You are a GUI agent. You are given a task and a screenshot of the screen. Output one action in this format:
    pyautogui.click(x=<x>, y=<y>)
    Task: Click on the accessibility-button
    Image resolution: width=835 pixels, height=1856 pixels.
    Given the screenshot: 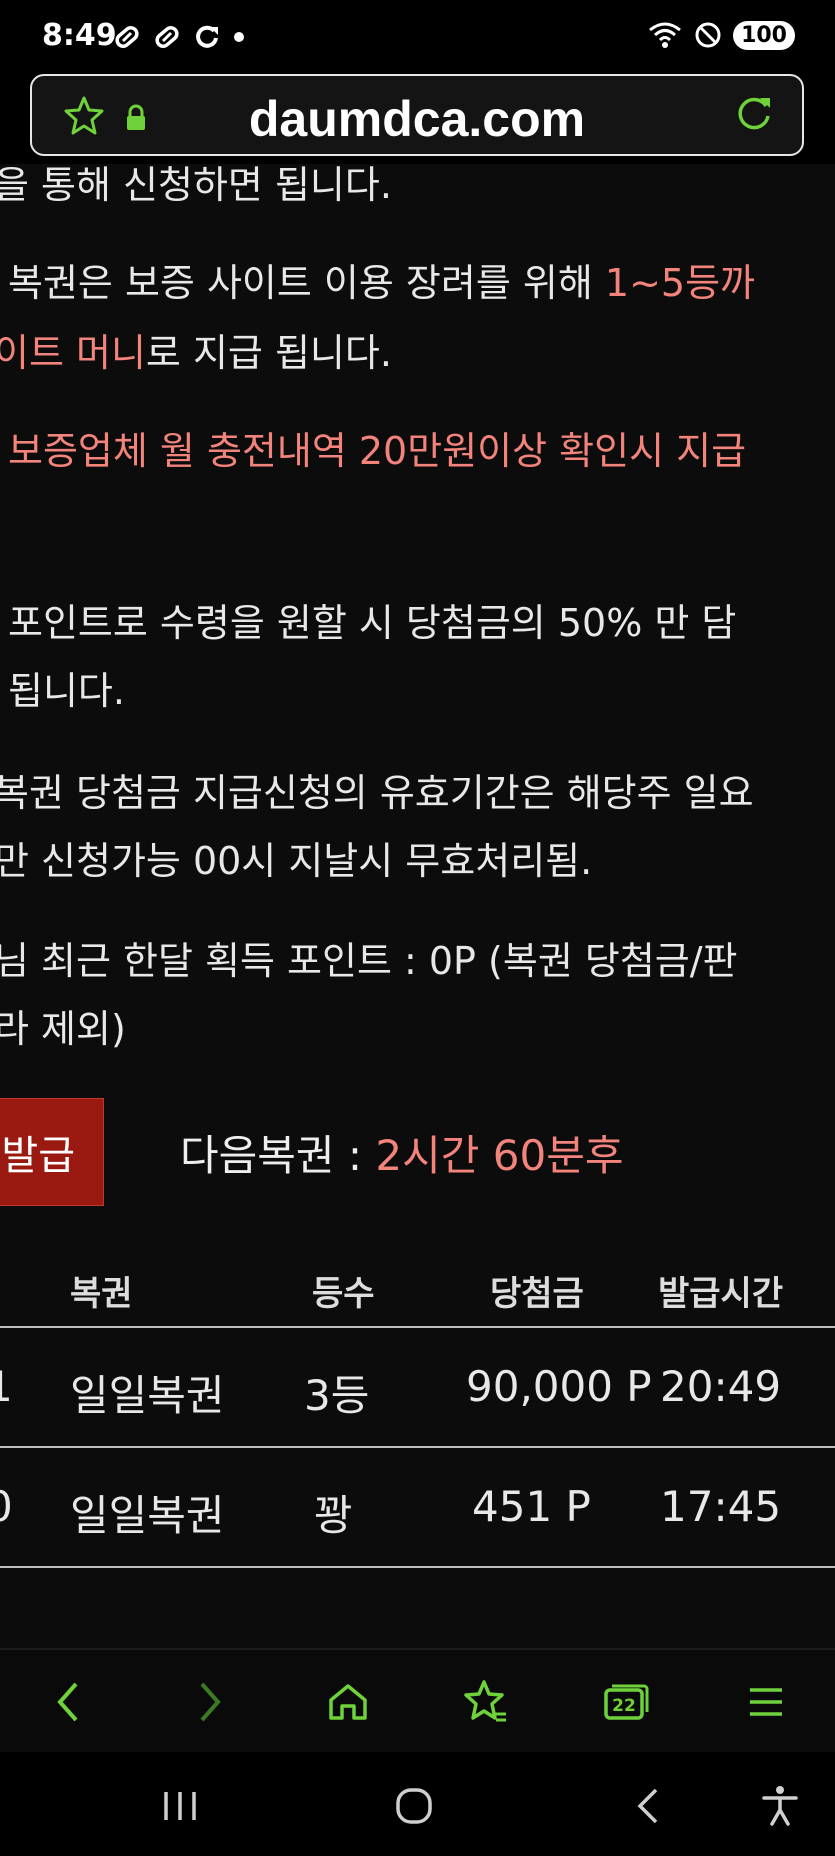 What is the action you would take?
    pyautogui.click(x=780, y=1806)
    